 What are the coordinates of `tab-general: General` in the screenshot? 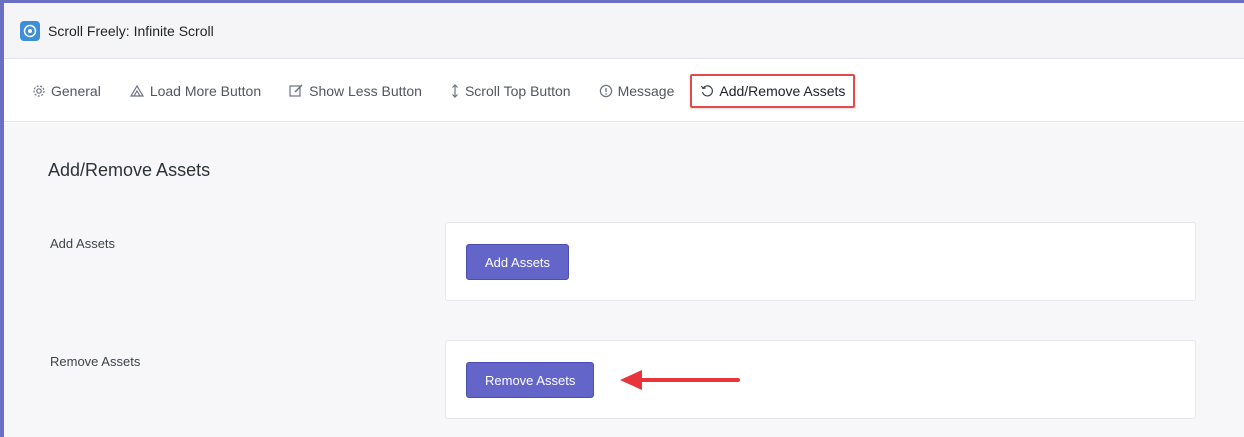 It's located at (66, 91).